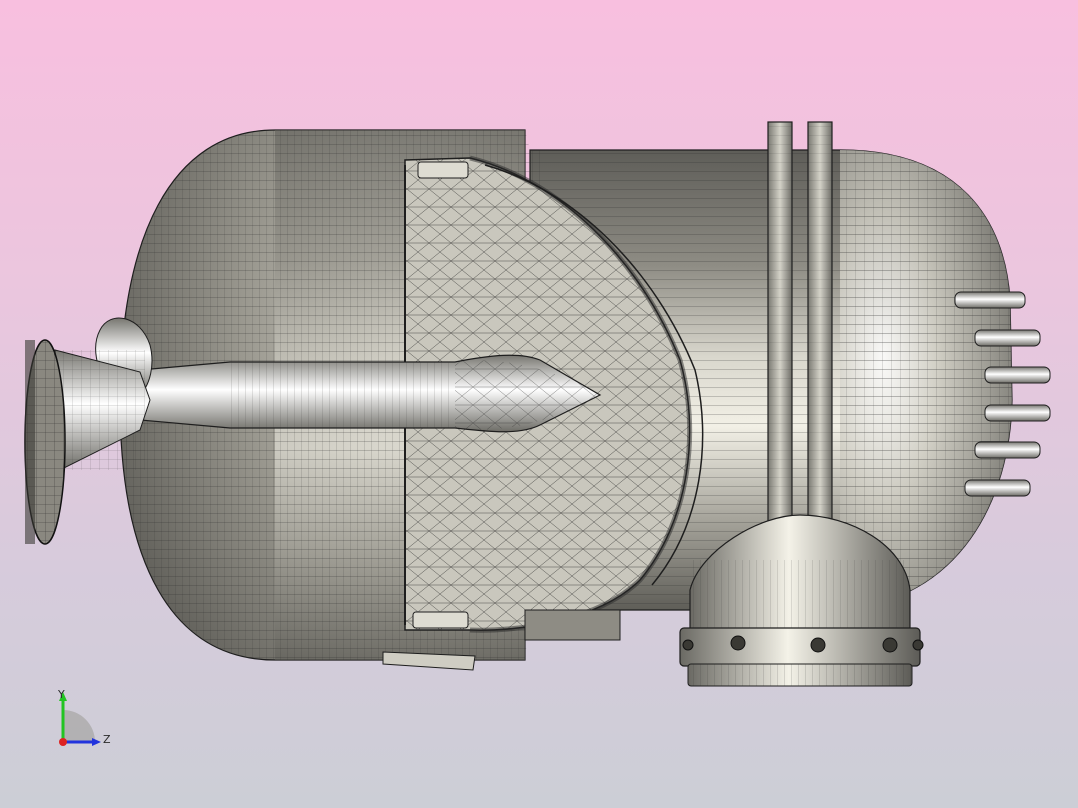 This screenshot has width=1078, height=808. I want to click on inlet-flange, so click(45, 442).